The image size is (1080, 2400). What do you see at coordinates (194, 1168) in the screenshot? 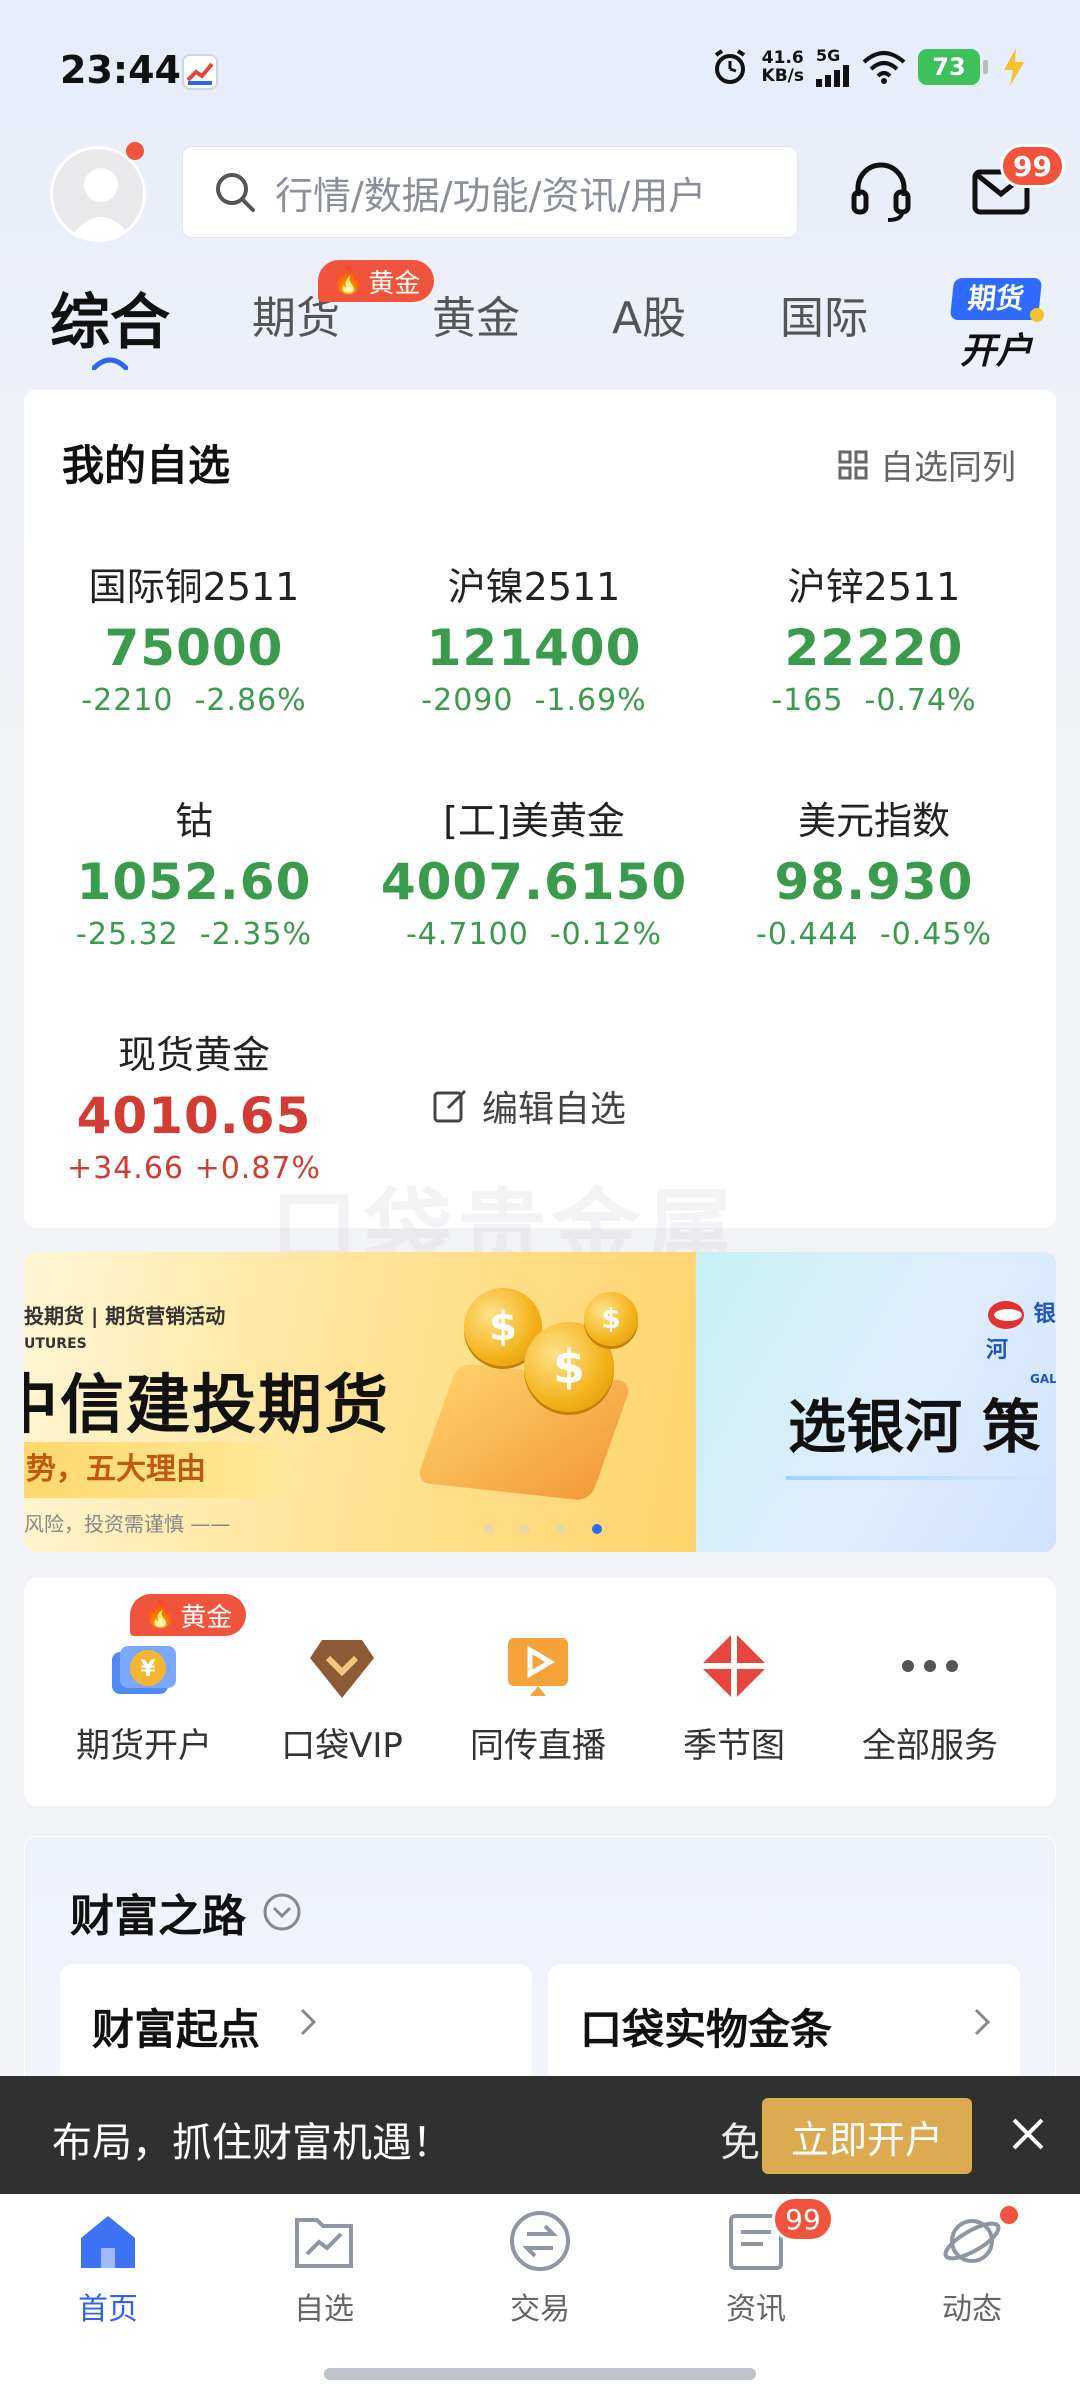
I see `quote-change: +34.66 +0.87%` at bounding box center [194, 1168].